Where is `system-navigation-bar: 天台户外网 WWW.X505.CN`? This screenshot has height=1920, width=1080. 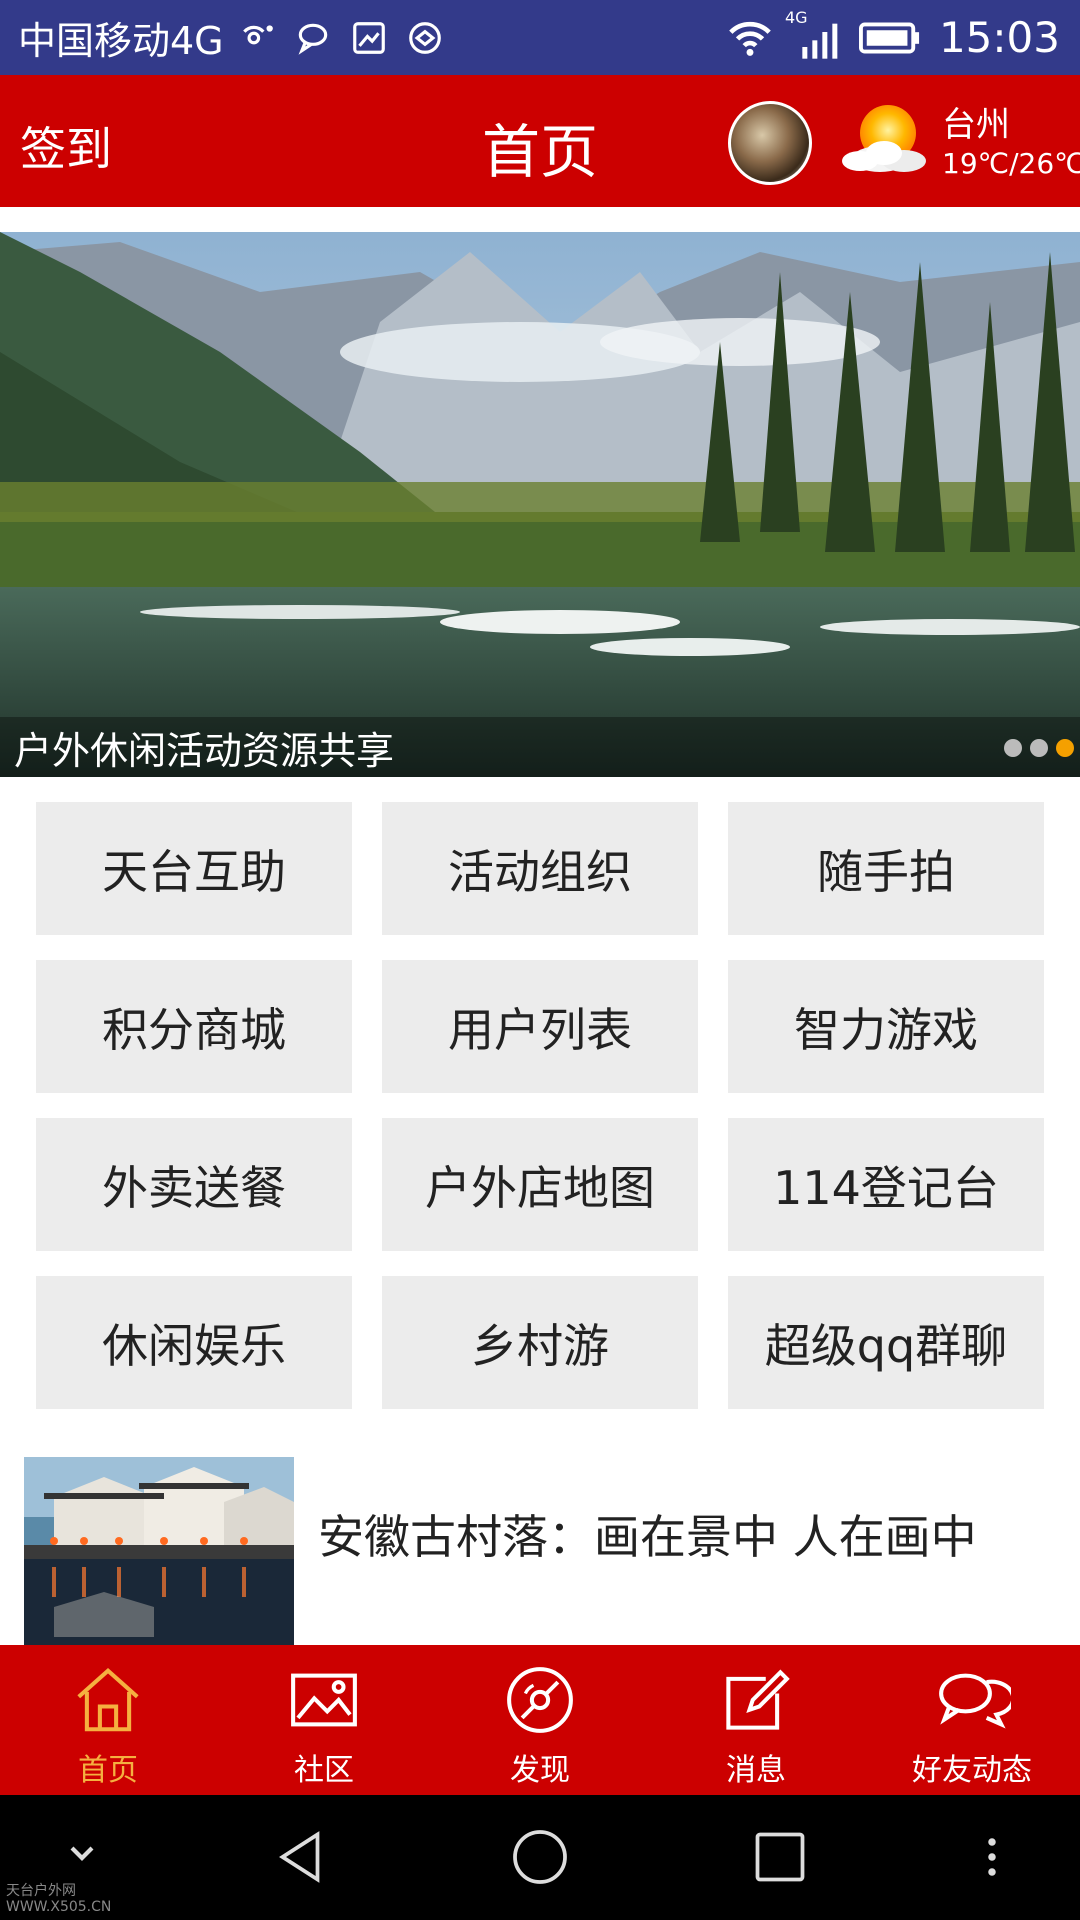
system-navigation-bar: 天台户外网 WWW.X505.CN is located at coordinates (540, 1857).